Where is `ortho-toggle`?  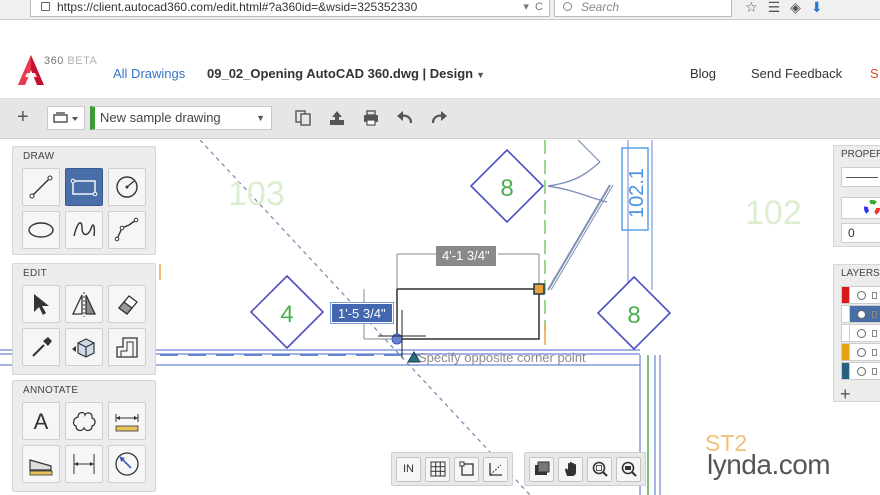 ortho-toggle is located at coordinates (495, 469).